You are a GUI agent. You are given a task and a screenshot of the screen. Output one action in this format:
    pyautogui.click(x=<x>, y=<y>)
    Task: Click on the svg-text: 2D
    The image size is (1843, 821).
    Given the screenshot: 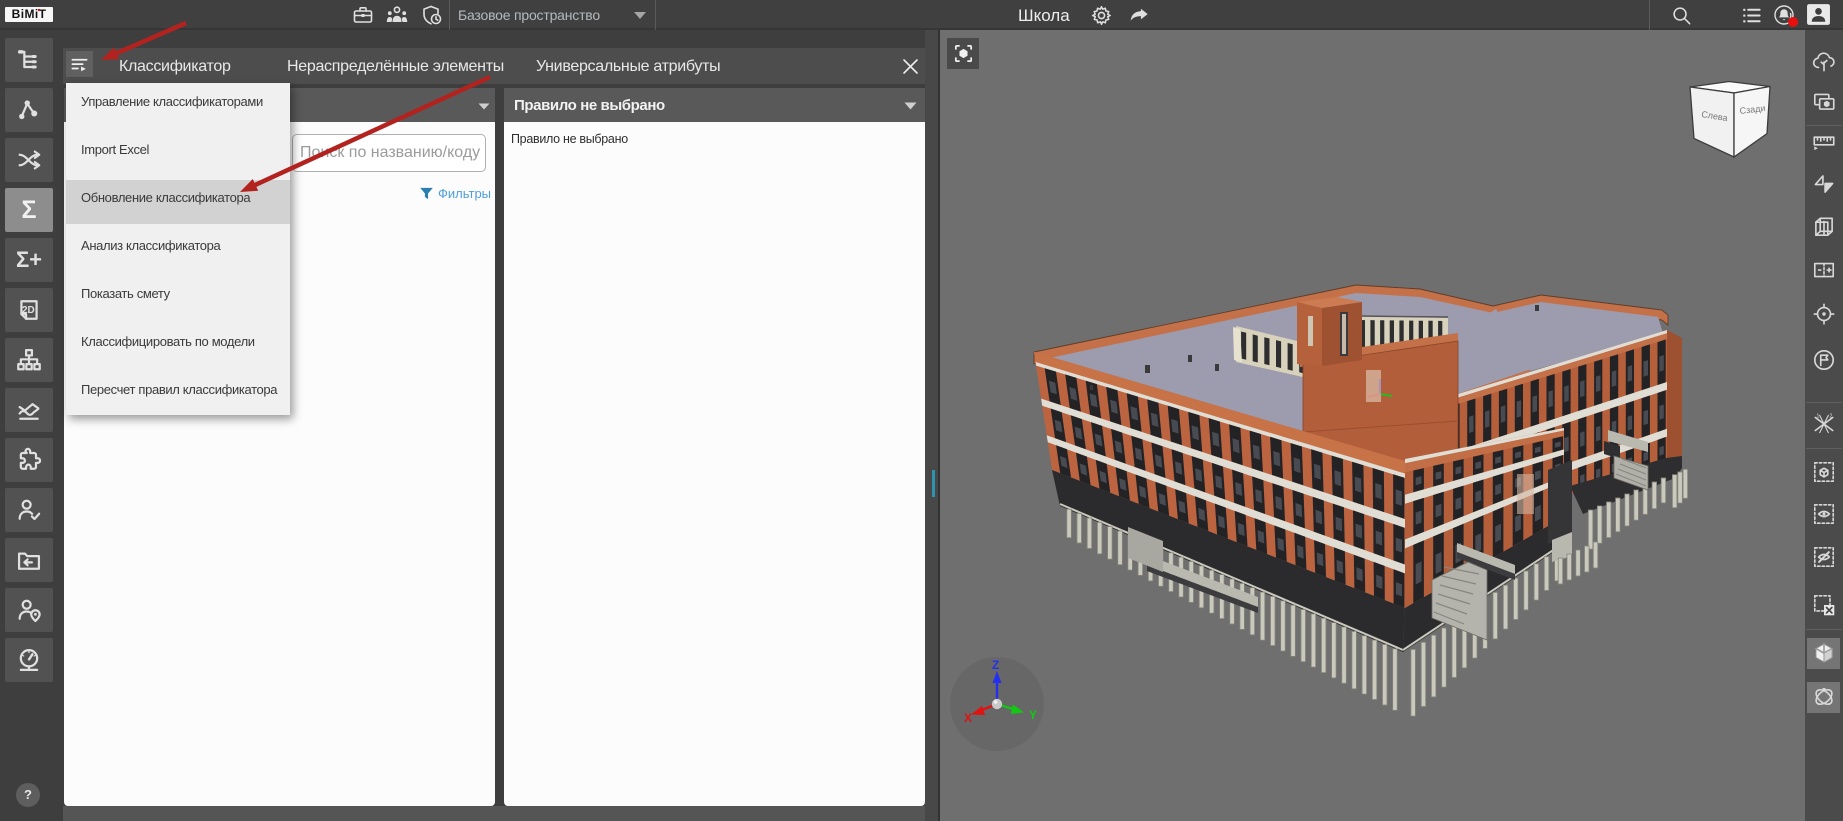 What is the action you would take?
    pyautogui.click(x=28, y=310)
    